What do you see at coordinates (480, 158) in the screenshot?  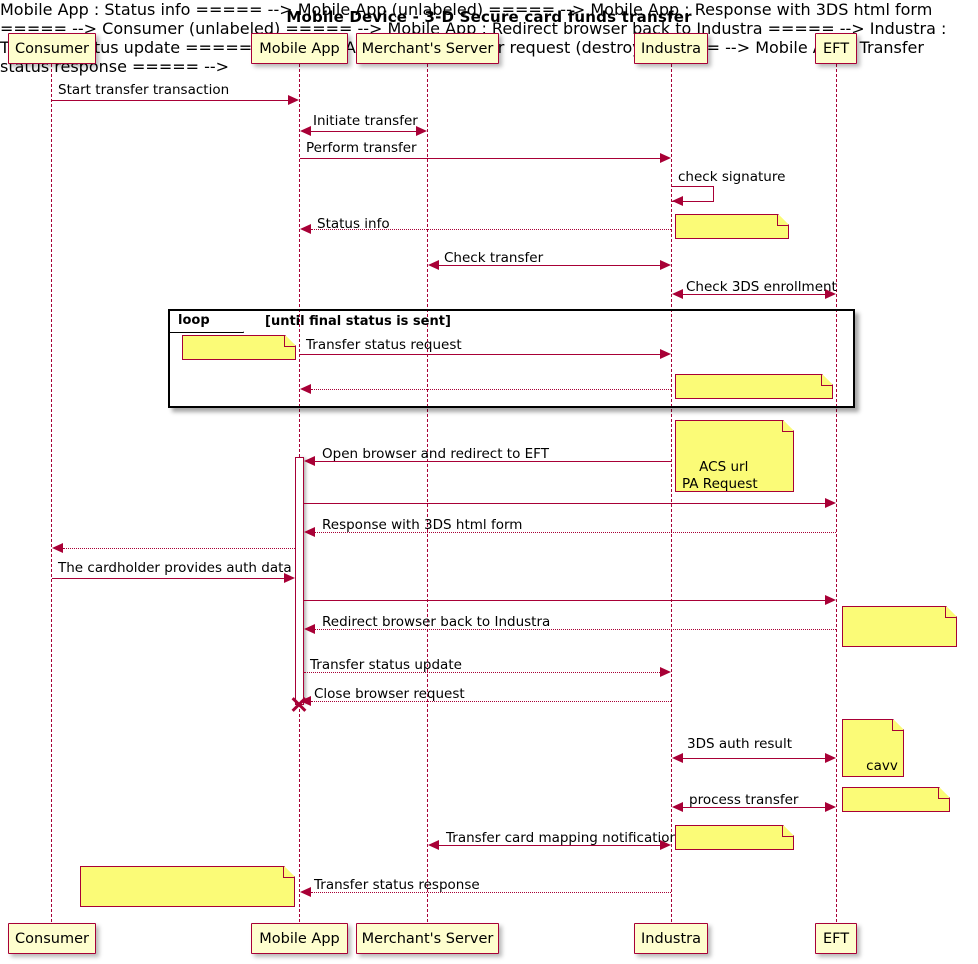 I see `message-line-m3` at bounding box center [480, 158].